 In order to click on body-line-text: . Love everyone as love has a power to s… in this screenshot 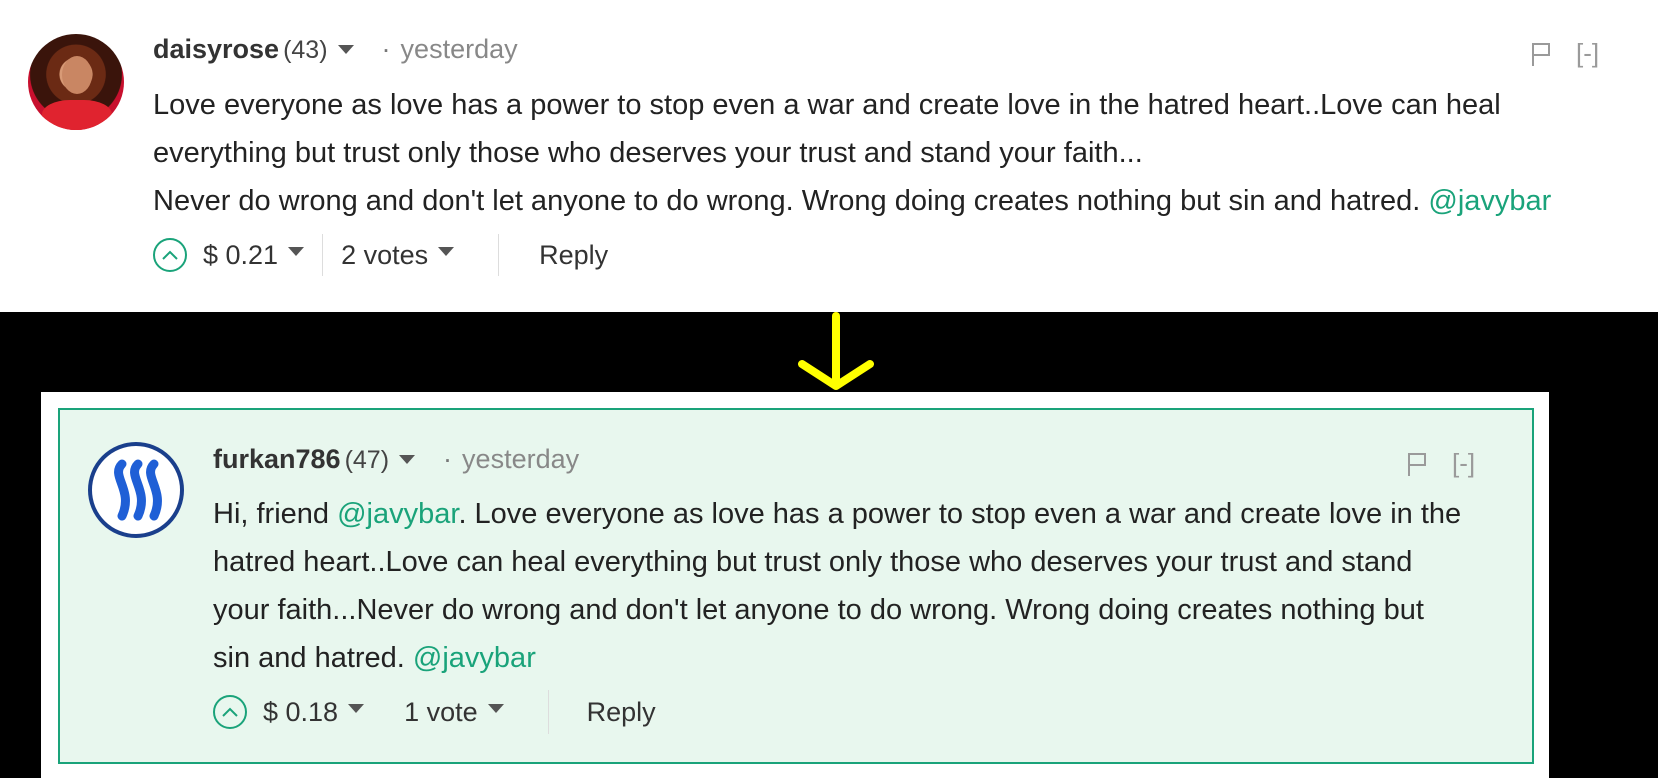, I will do `click(960, 514)`.